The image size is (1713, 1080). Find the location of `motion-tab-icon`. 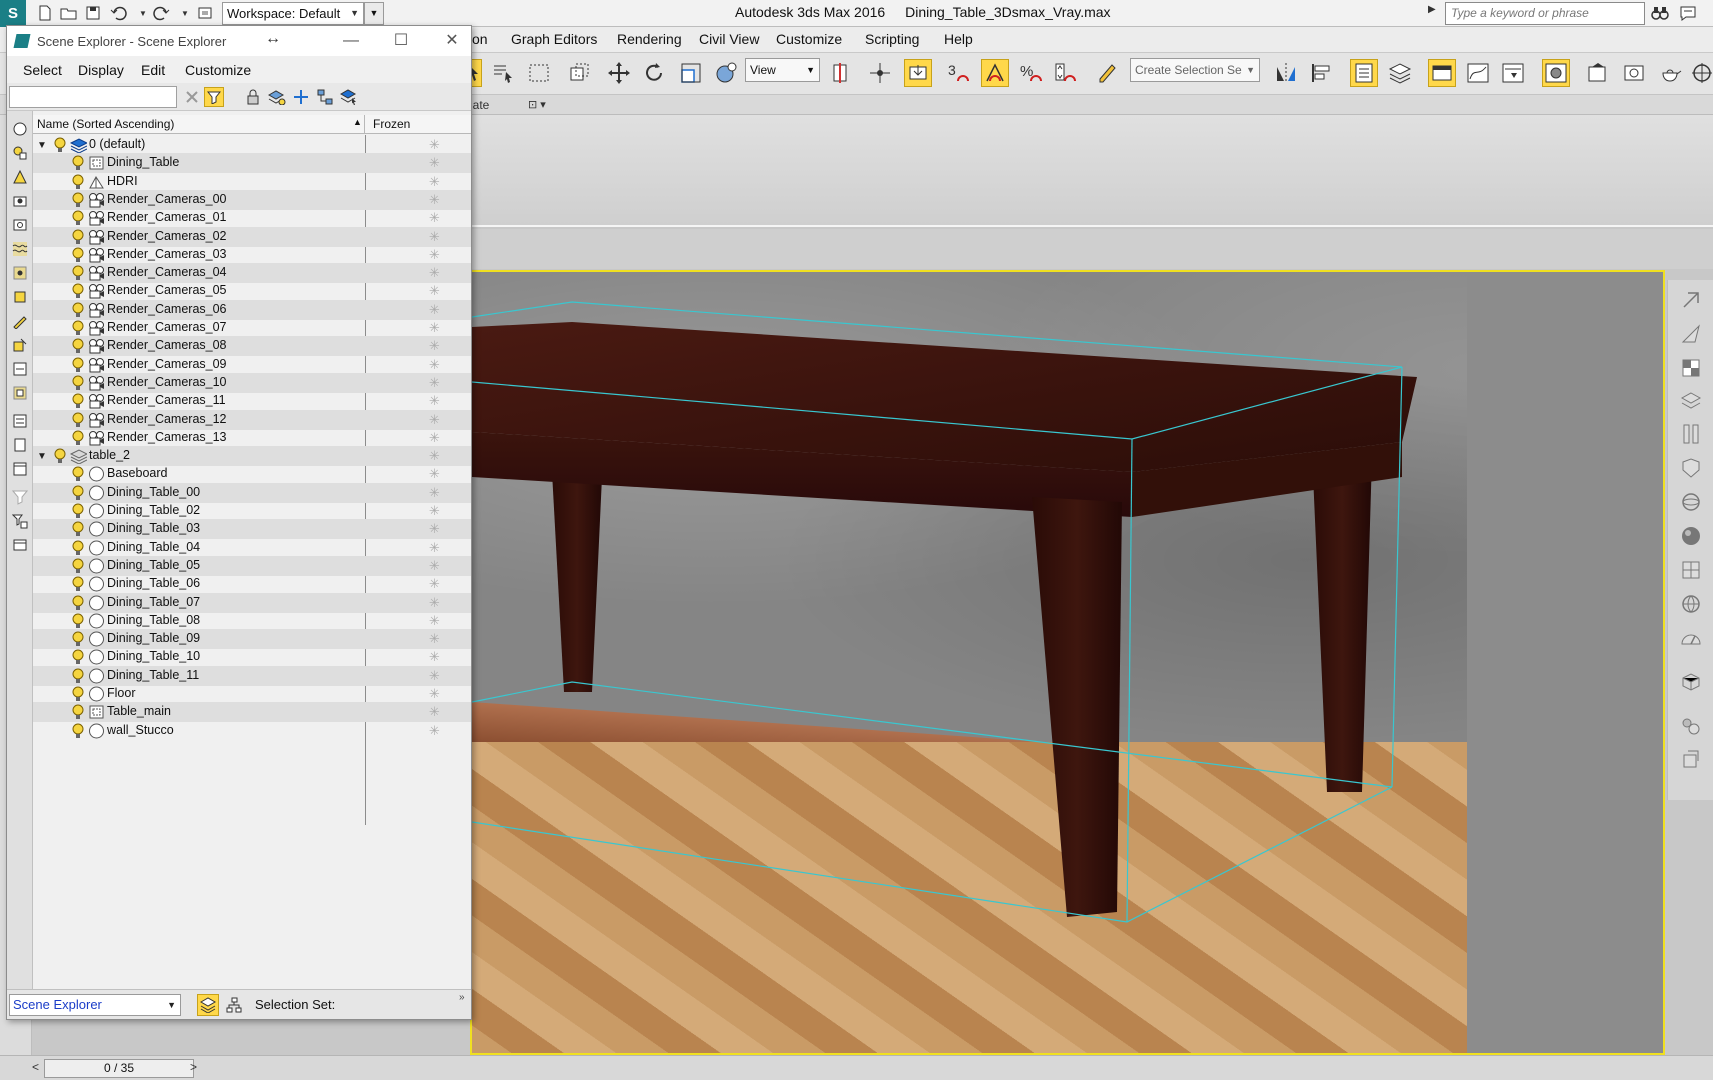

motion-tab-icon is located at coordinates (1691, 434).